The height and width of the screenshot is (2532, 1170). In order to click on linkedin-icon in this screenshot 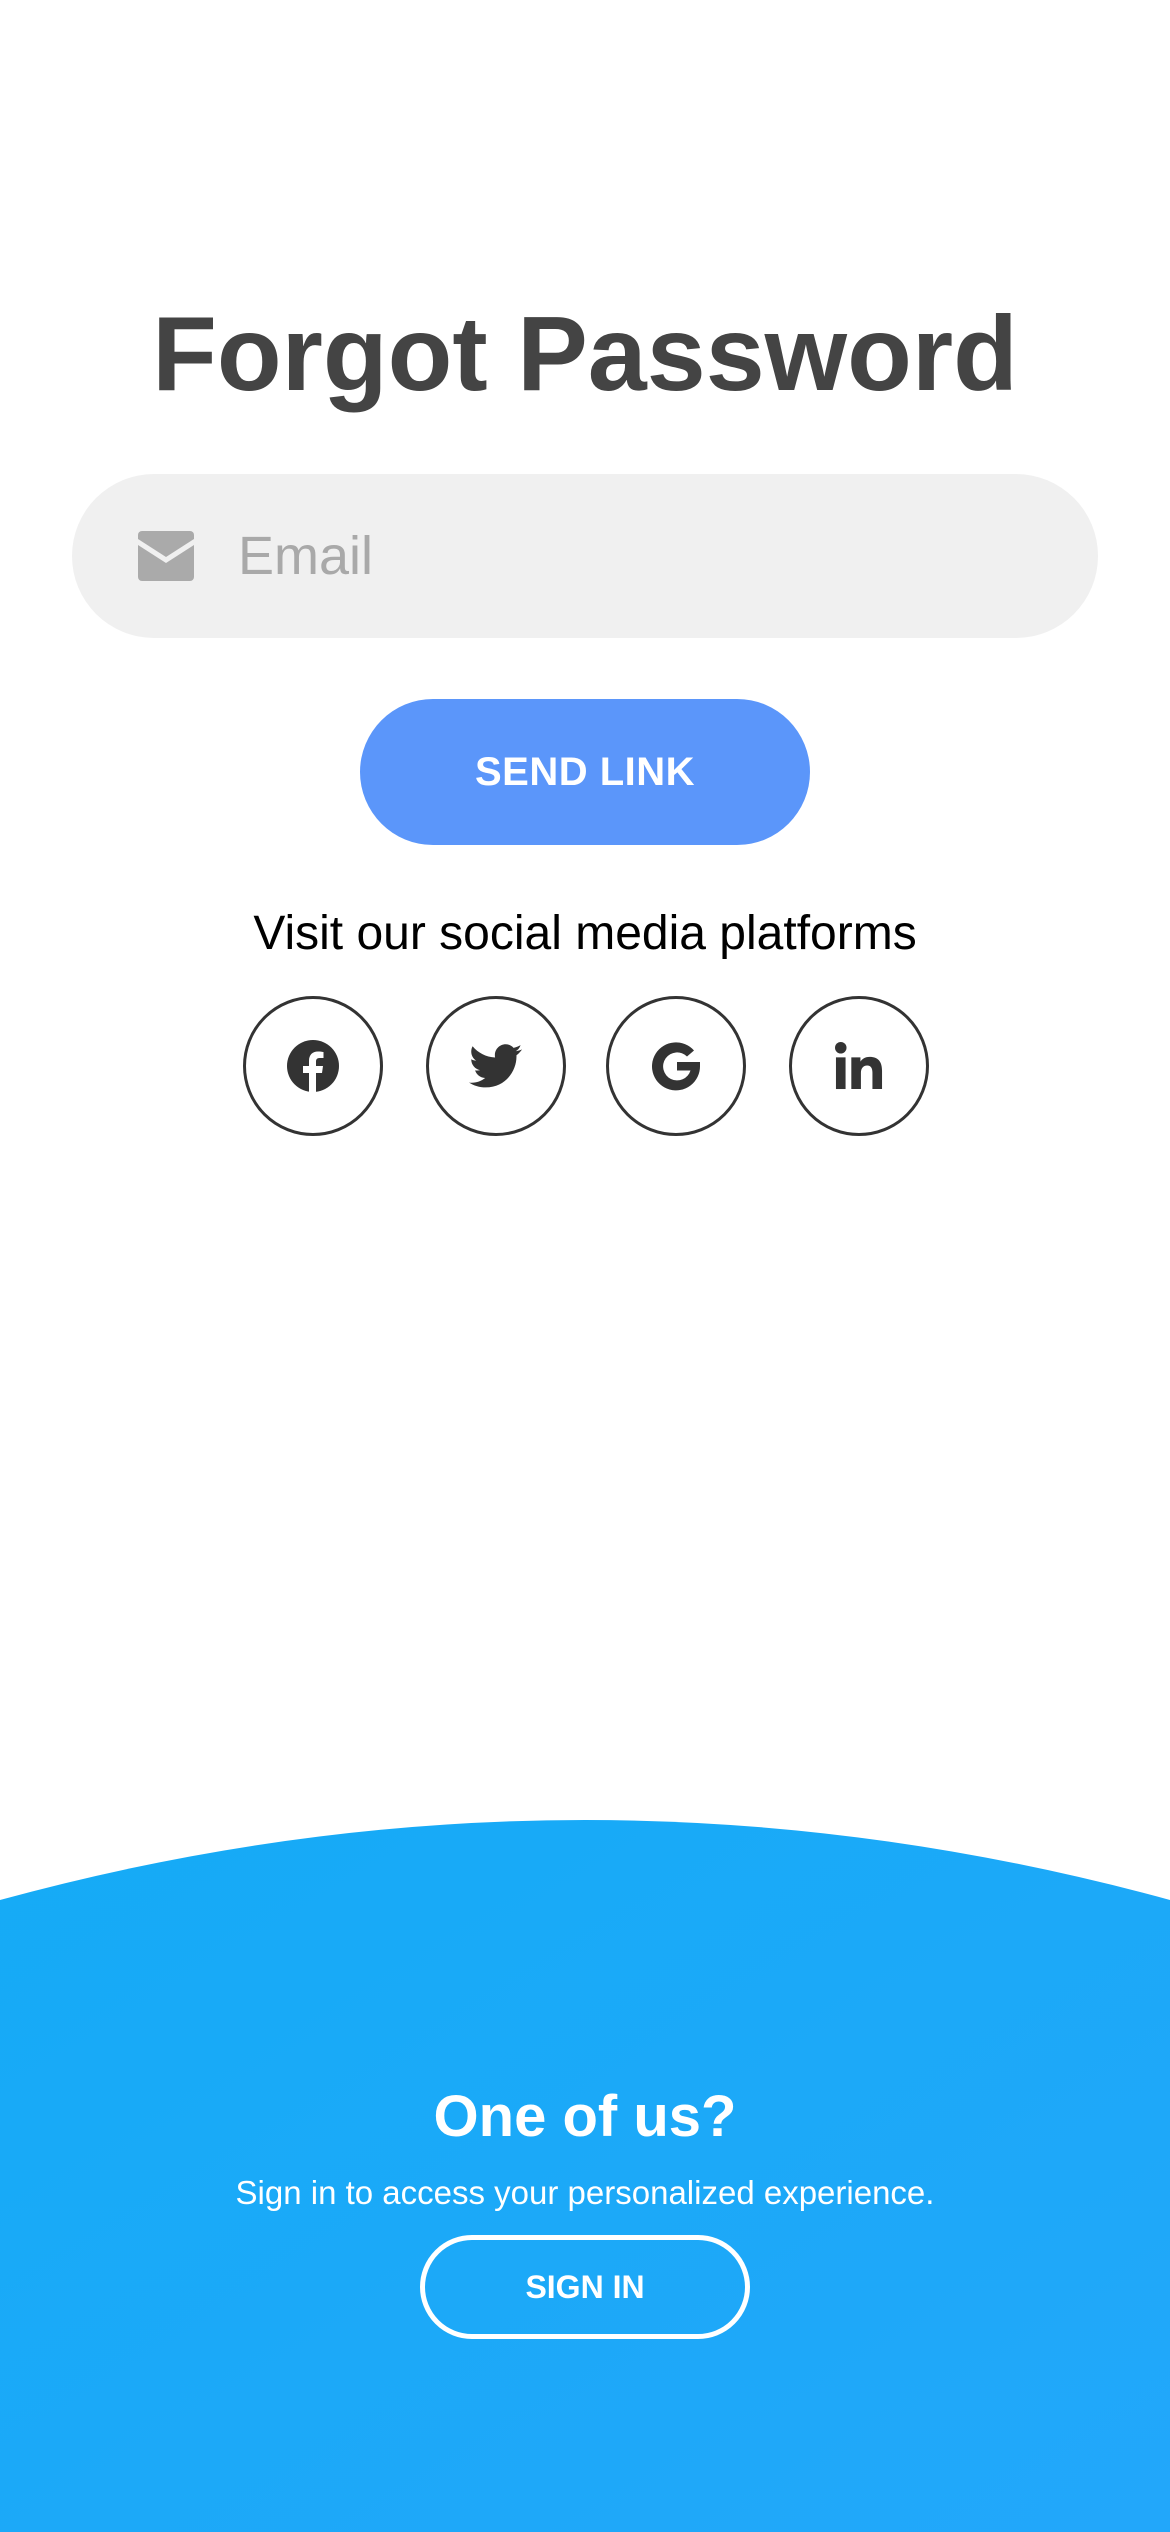, I will do `click(859, 1066)`.